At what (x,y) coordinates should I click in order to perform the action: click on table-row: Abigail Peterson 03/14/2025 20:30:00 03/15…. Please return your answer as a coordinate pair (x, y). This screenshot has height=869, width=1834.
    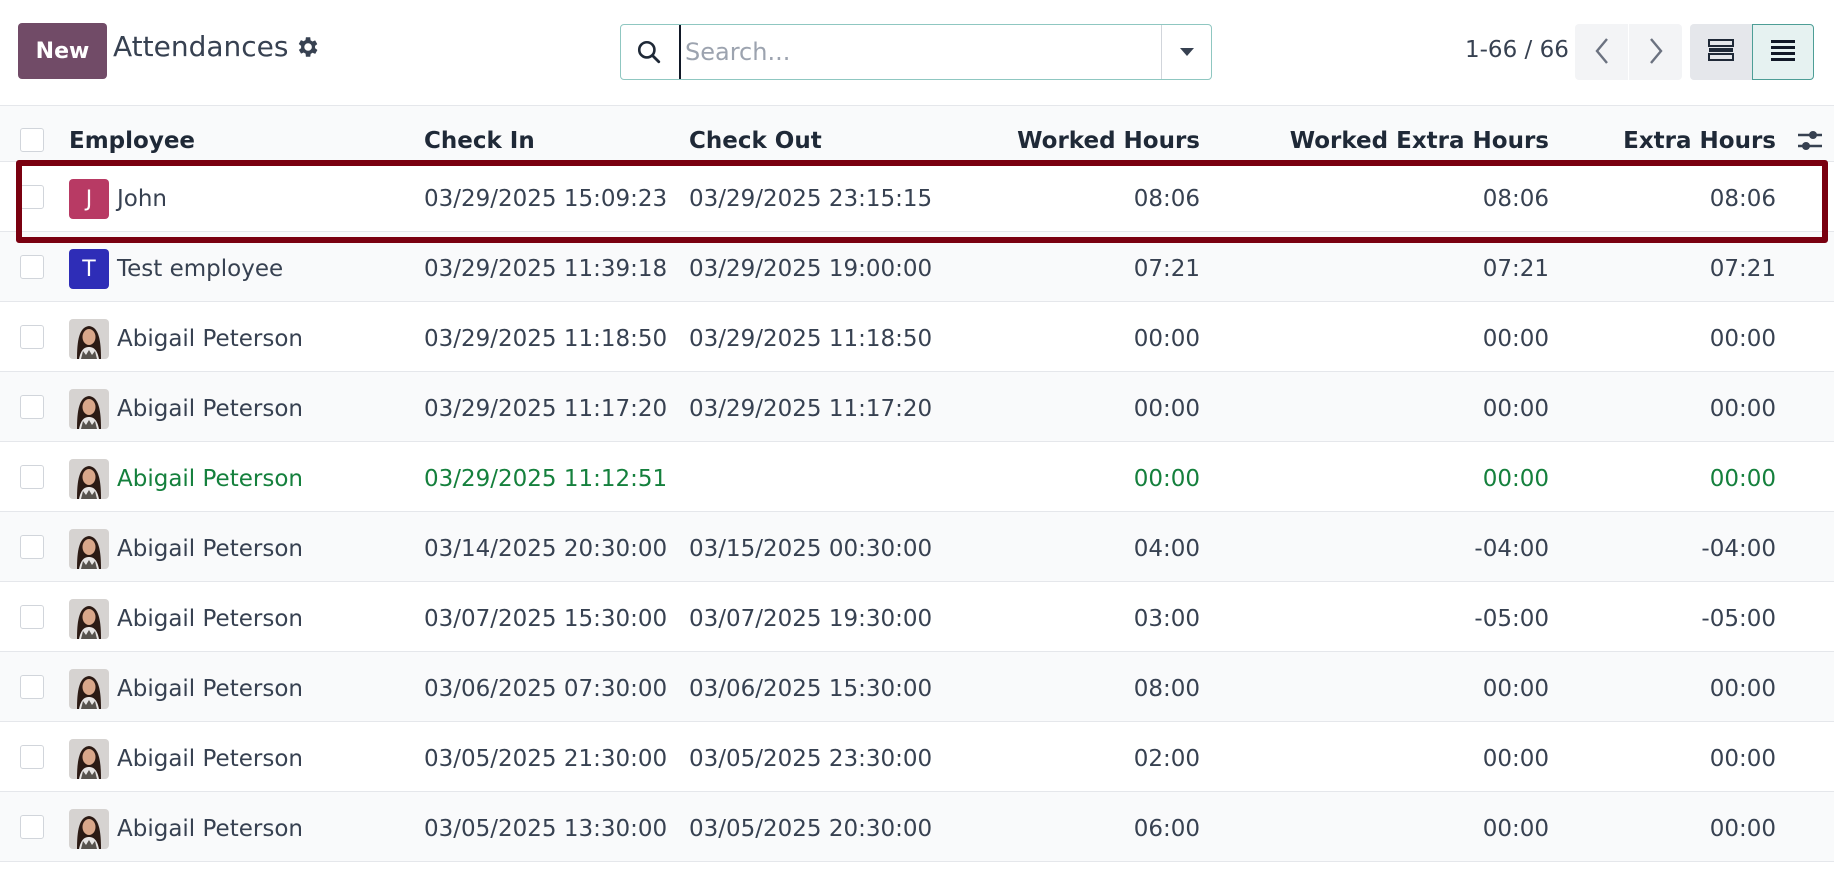
    Looking at the image, I should click on (917, 547).